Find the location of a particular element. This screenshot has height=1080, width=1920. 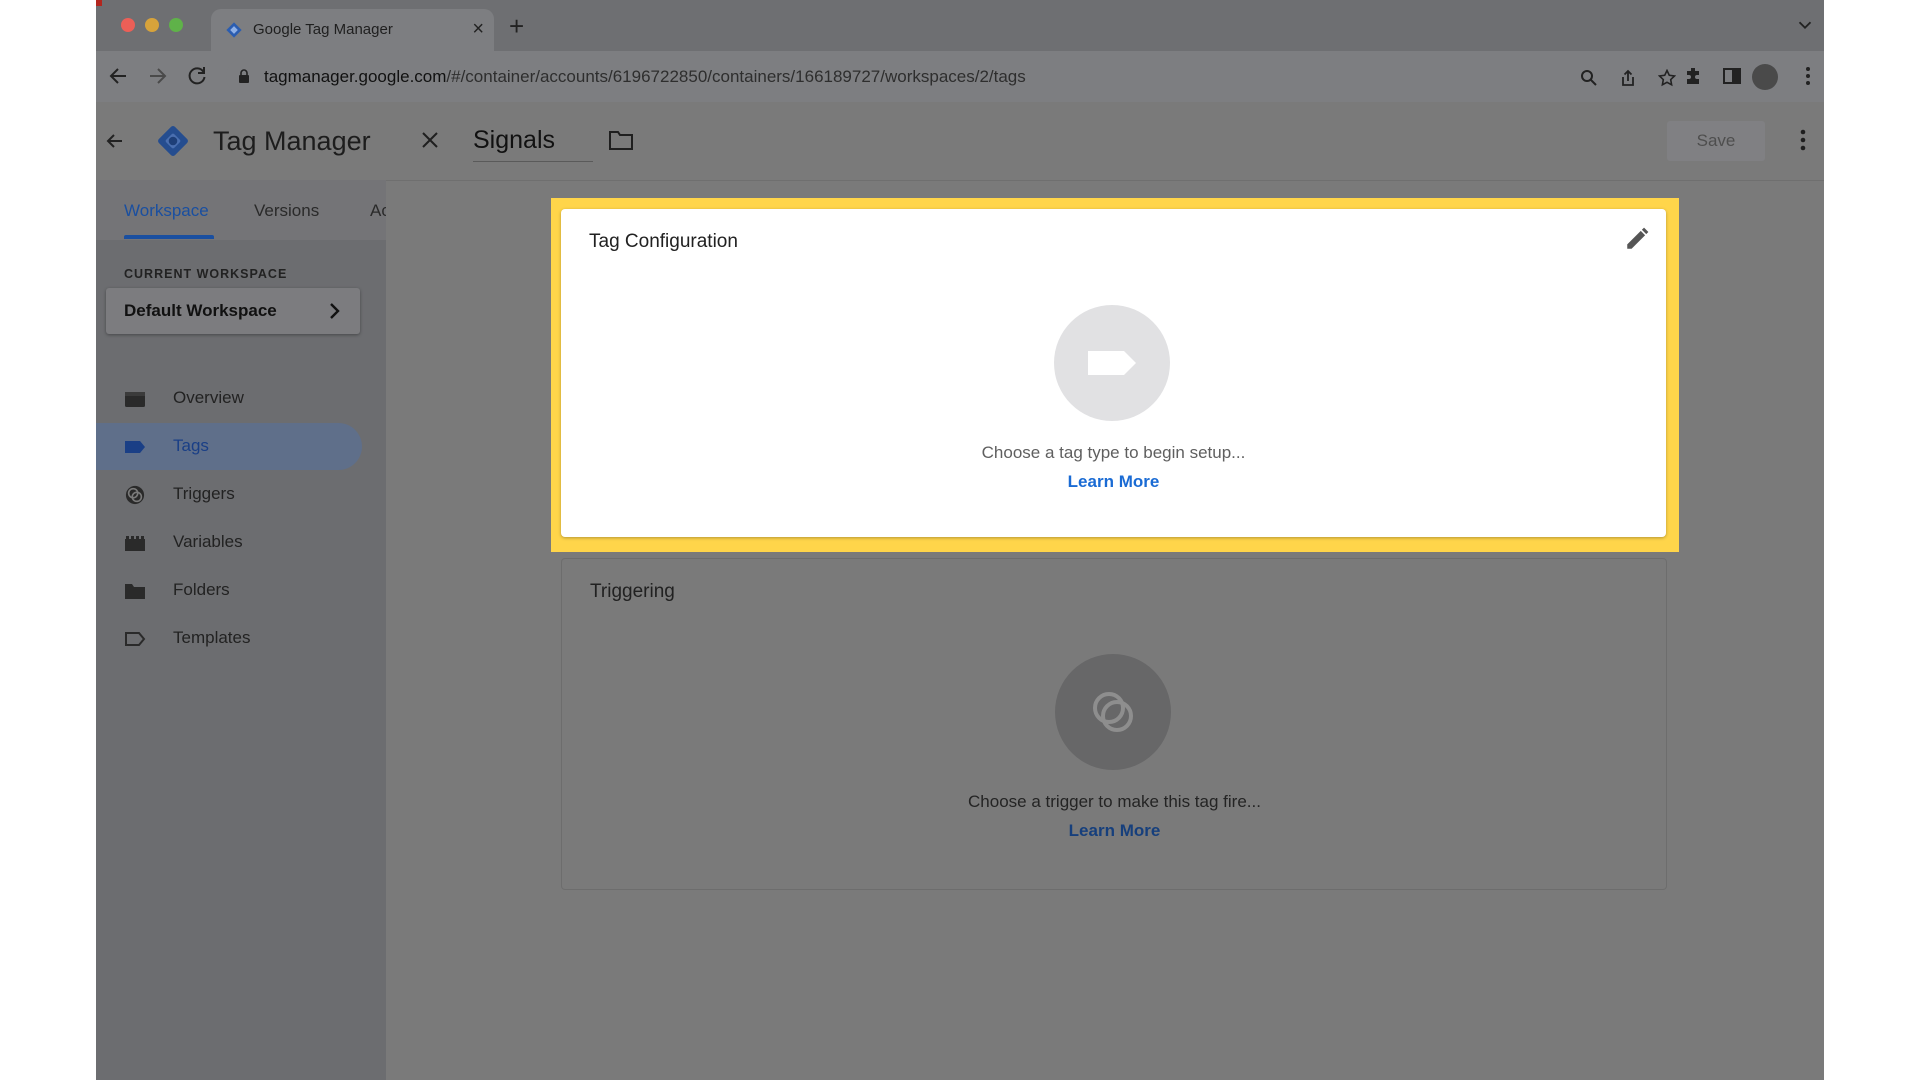

edit-pencil-icon is located at coordinates (1637, 239).